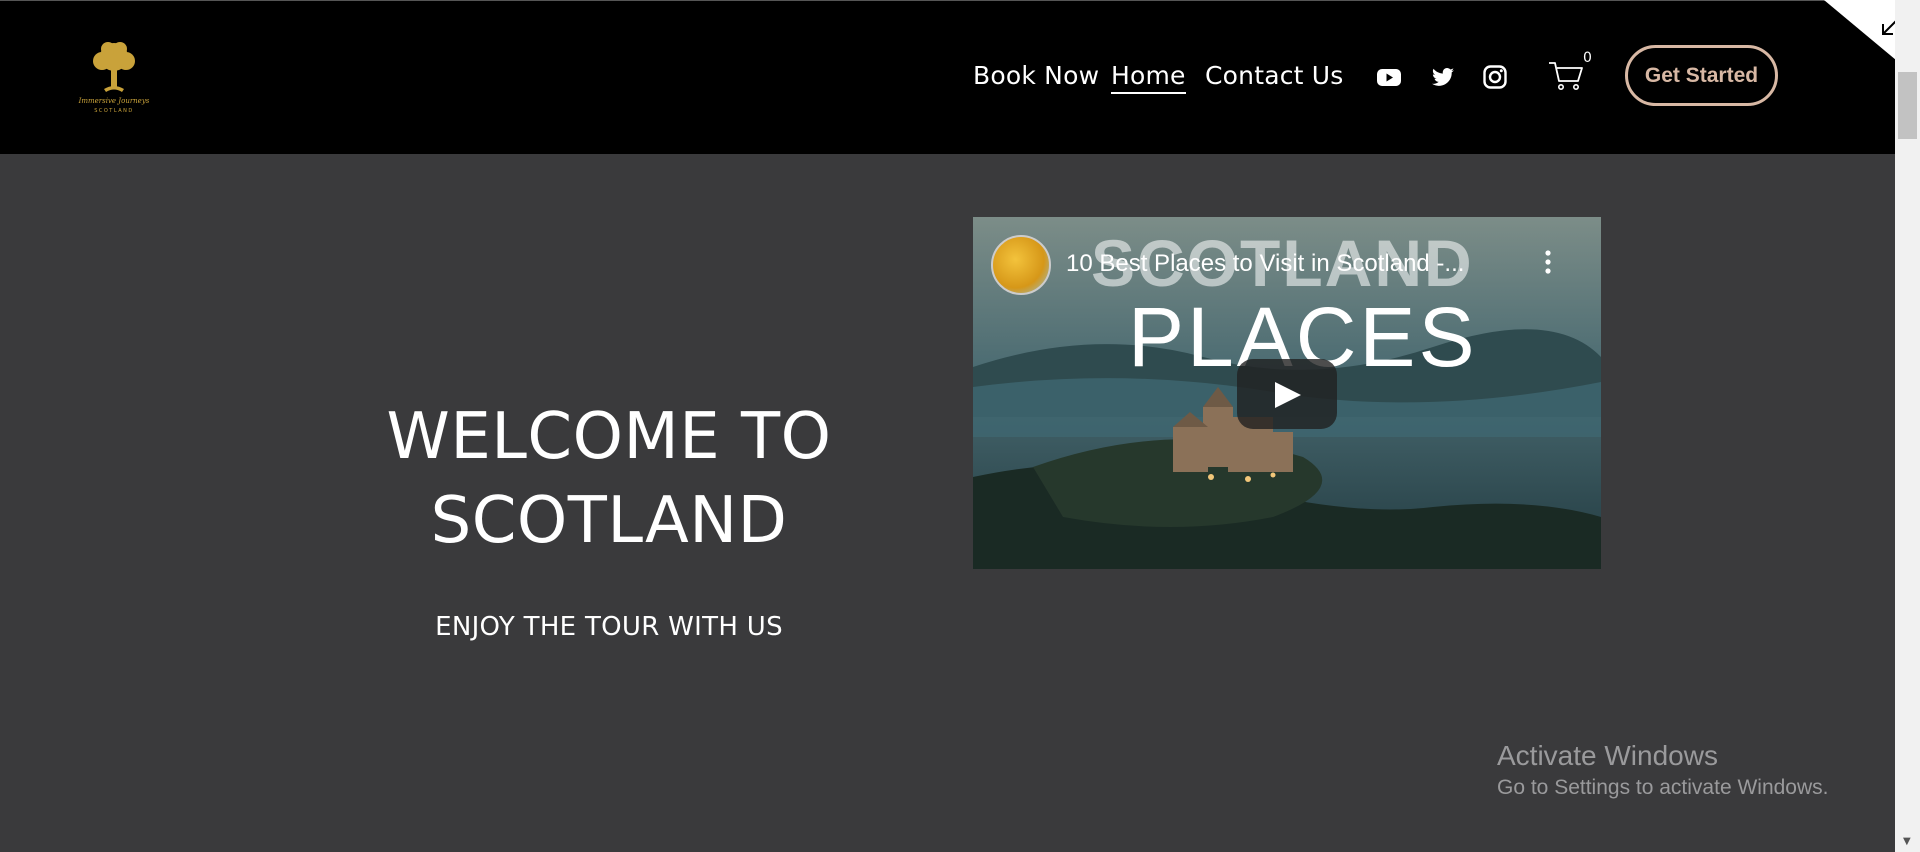 The image size is (1920, 852). I want to click on nav-book-now: Book Now, so click(1036, 75).